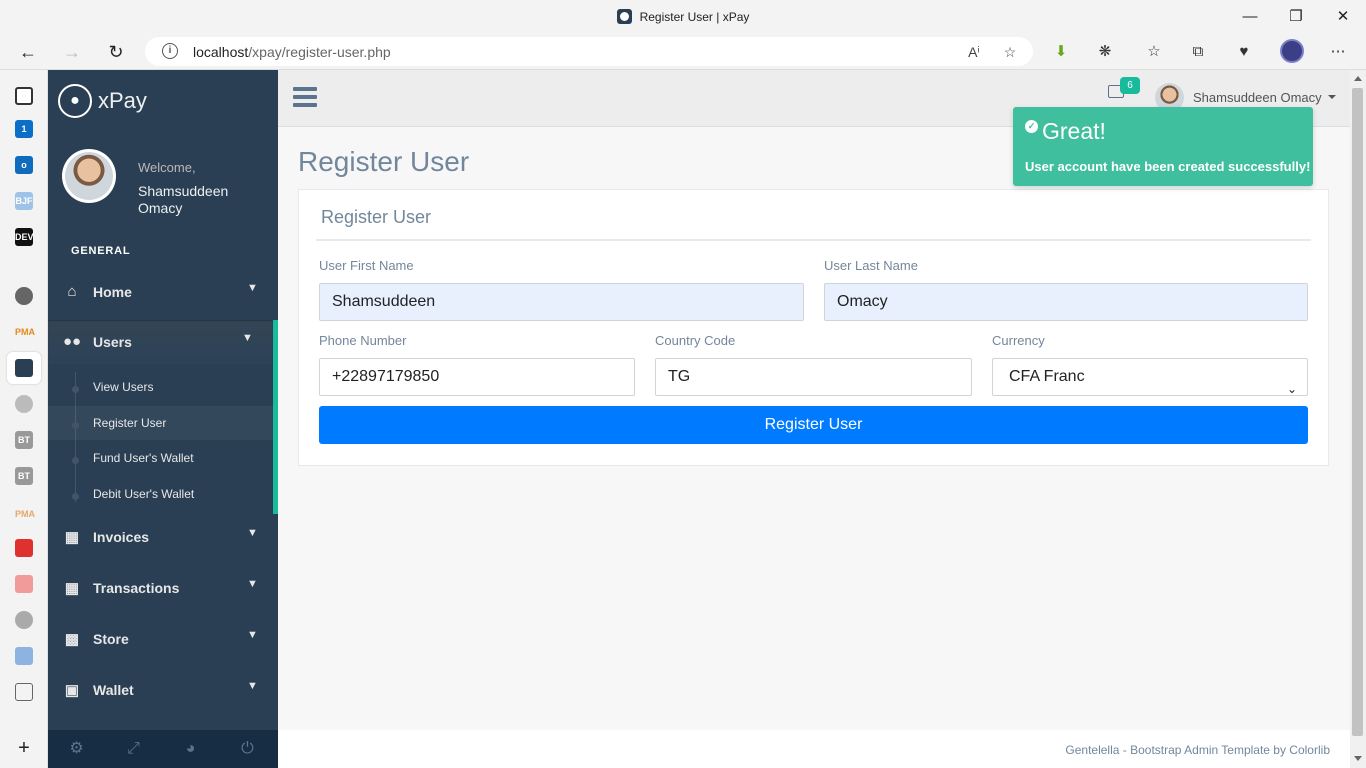 This screenshot has height=768, width=1366. I want to click on url-text: localhost/xpay/register-user.php, so click(292, 52).